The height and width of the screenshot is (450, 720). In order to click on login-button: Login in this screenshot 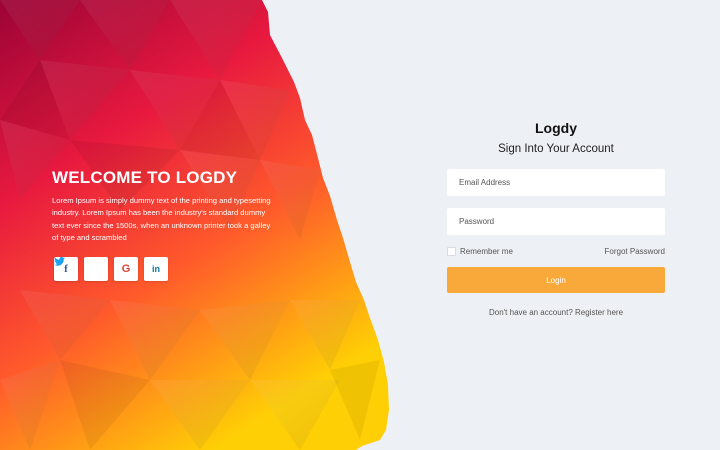, I will do `click(556, 280)`.